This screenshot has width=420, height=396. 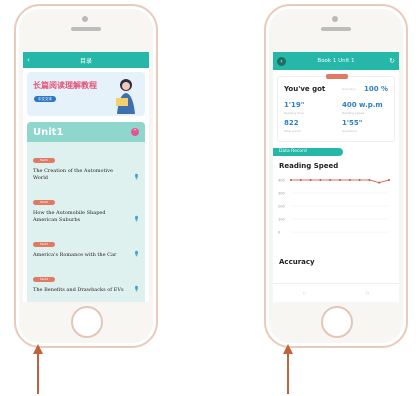 What do you see at coordinates (48, 132) in the screenshot?
I see `unit-number: Unit1` at bounding box center [48, 132].